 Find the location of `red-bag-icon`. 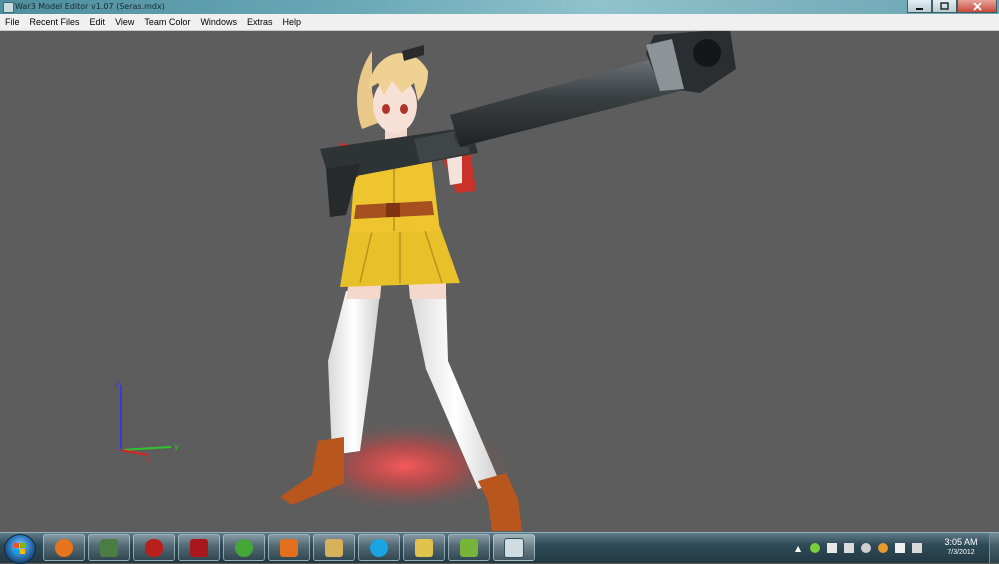

red-bag-icon is located at coordinates (154, 547).